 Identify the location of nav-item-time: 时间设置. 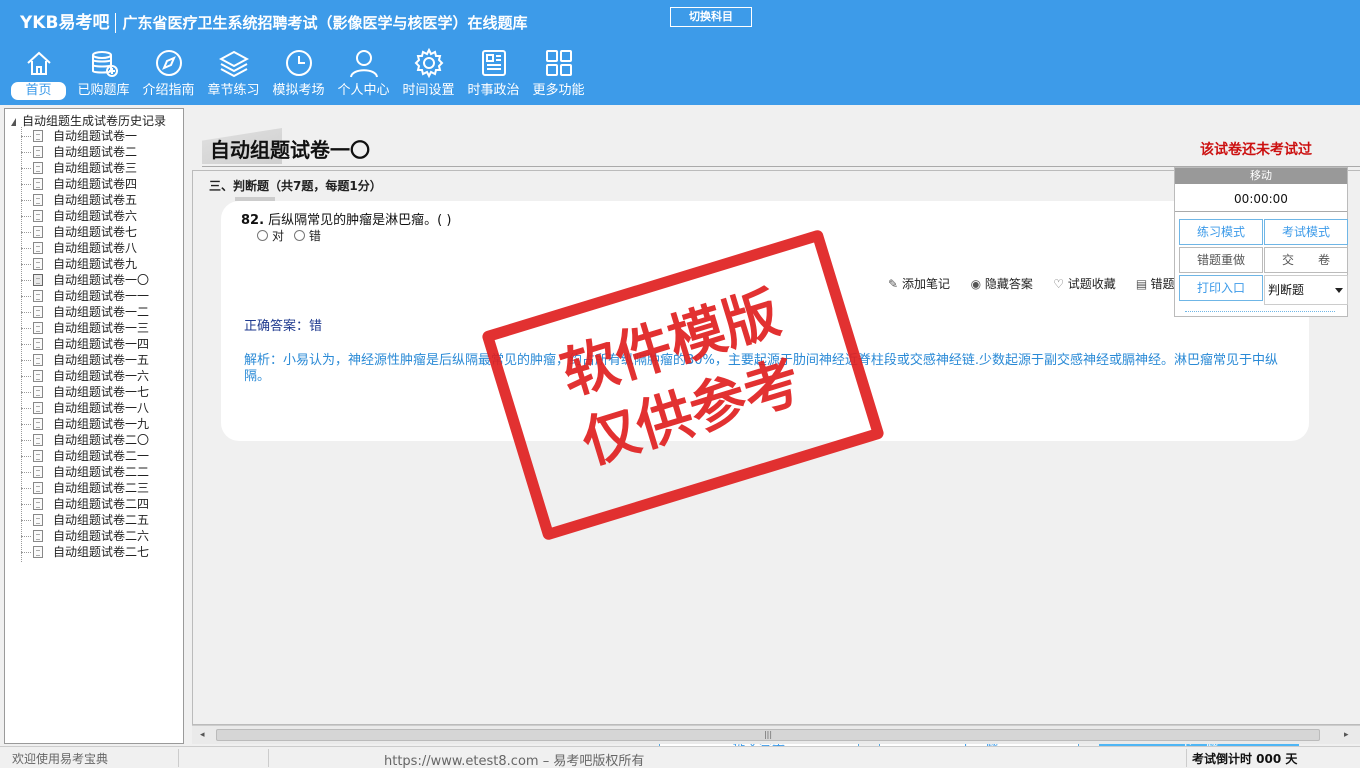
(428, 74).